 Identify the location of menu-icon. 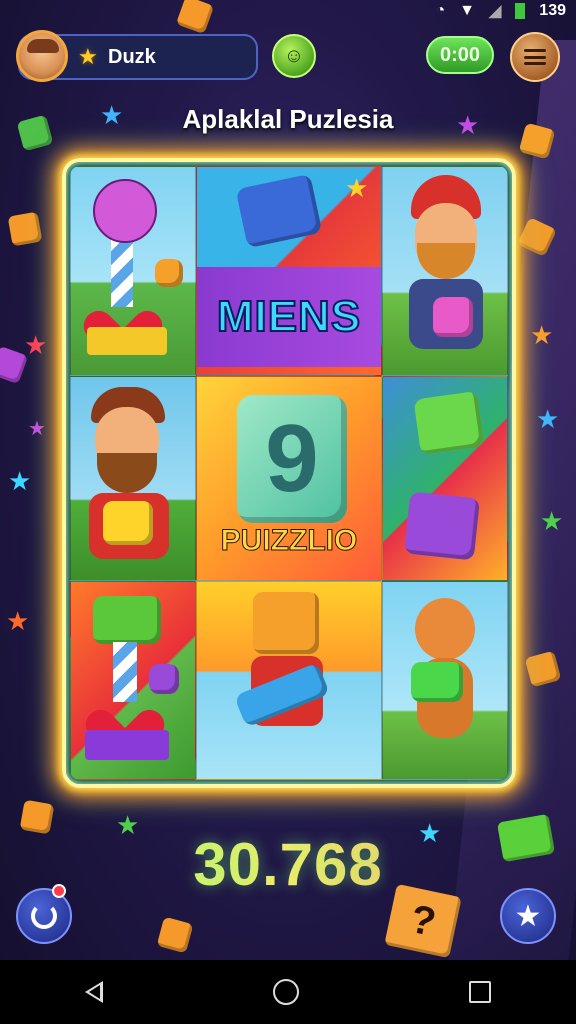
(535, 57).